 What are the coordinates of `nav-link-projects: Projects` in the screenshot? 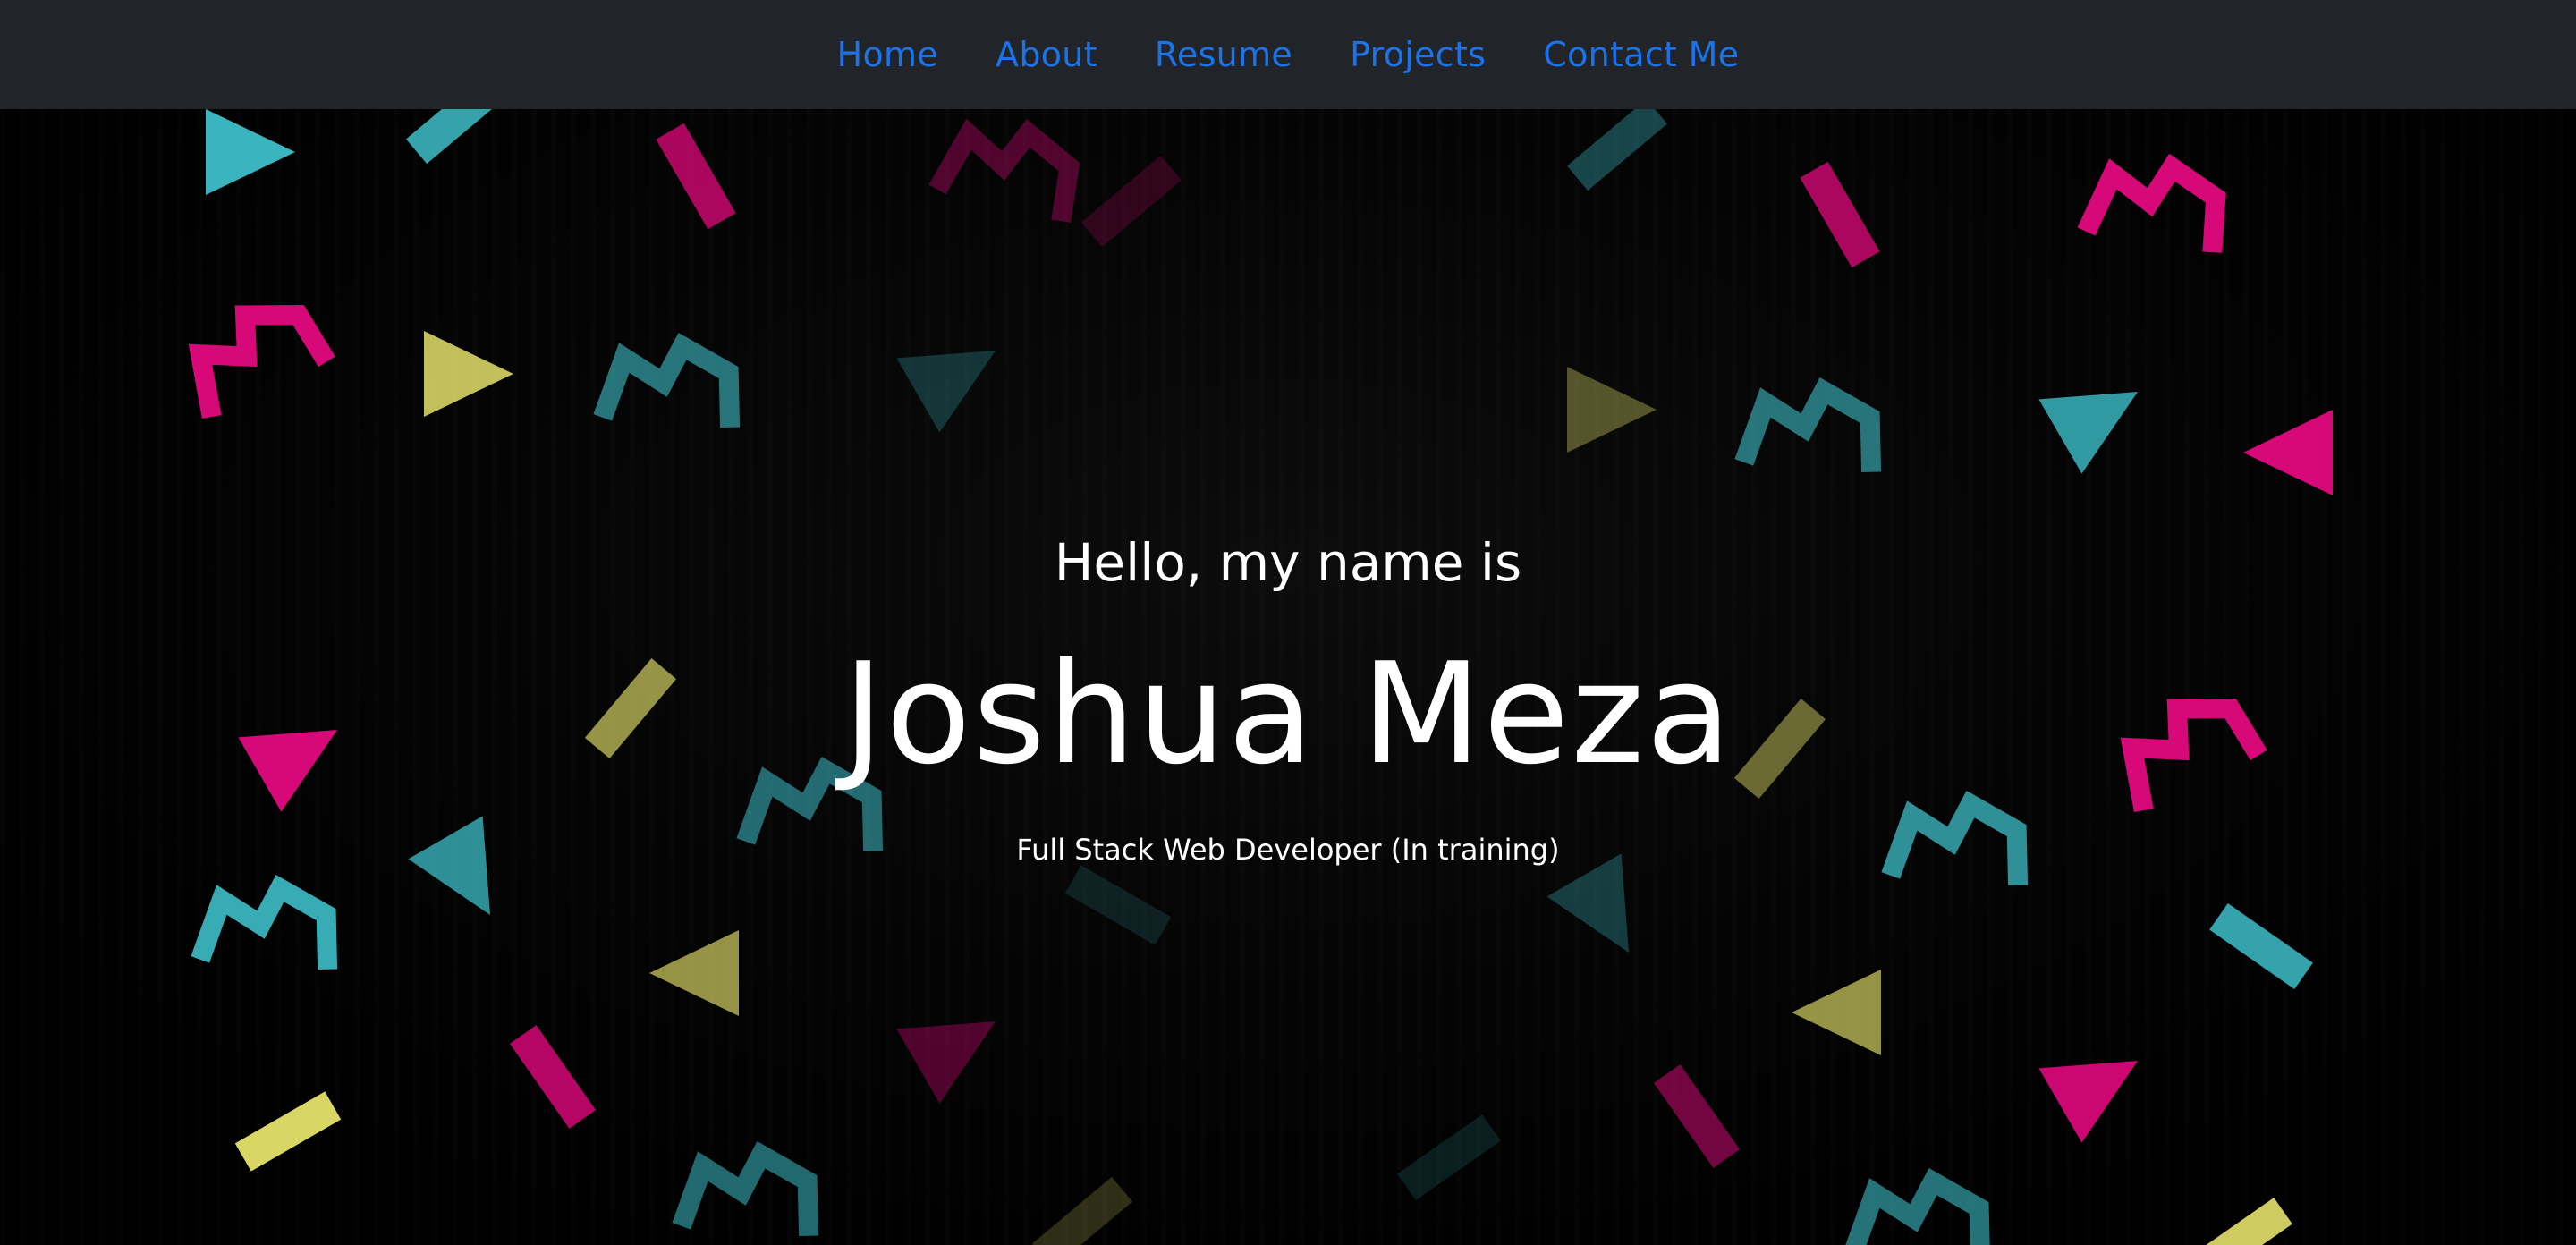 It's located at (1418, 54).